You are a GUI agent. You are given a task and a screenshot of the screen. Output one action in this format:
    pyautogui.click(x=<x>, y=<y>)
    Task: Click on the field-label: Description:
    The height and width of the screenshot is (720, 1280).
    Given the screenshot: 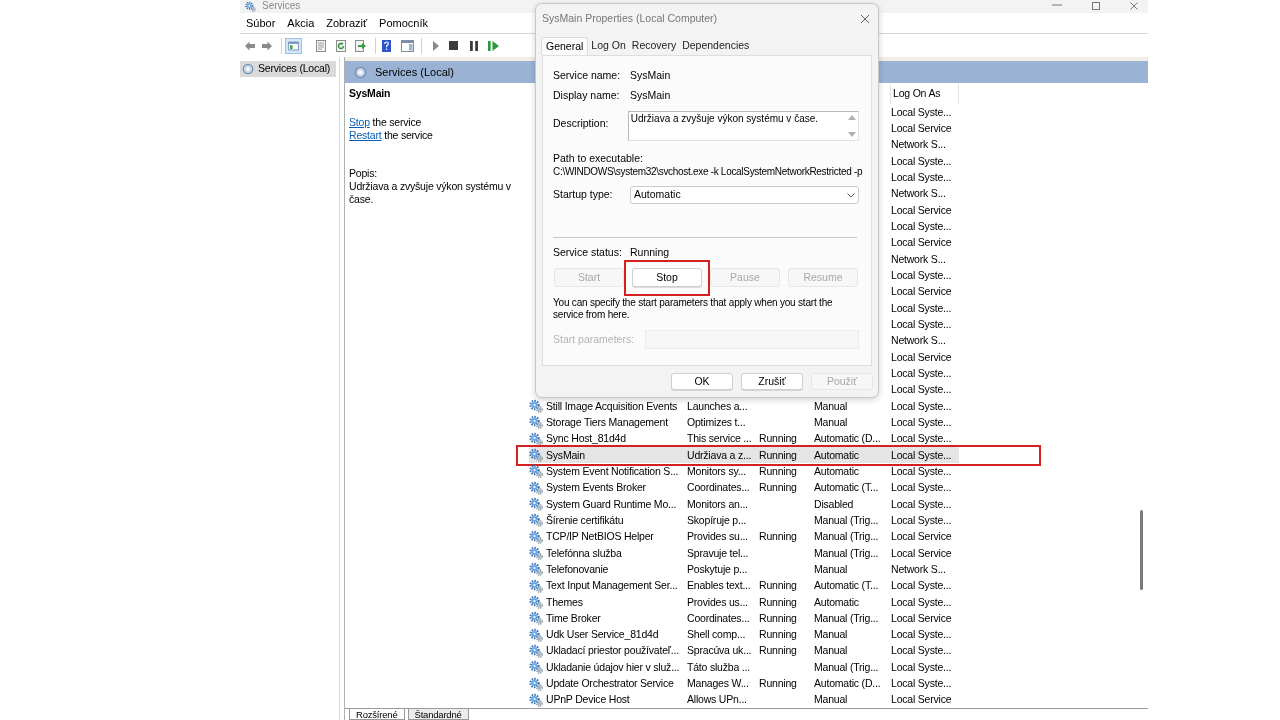 What is the action you would take?
    pyautogui.click(x=581, y=123)
    